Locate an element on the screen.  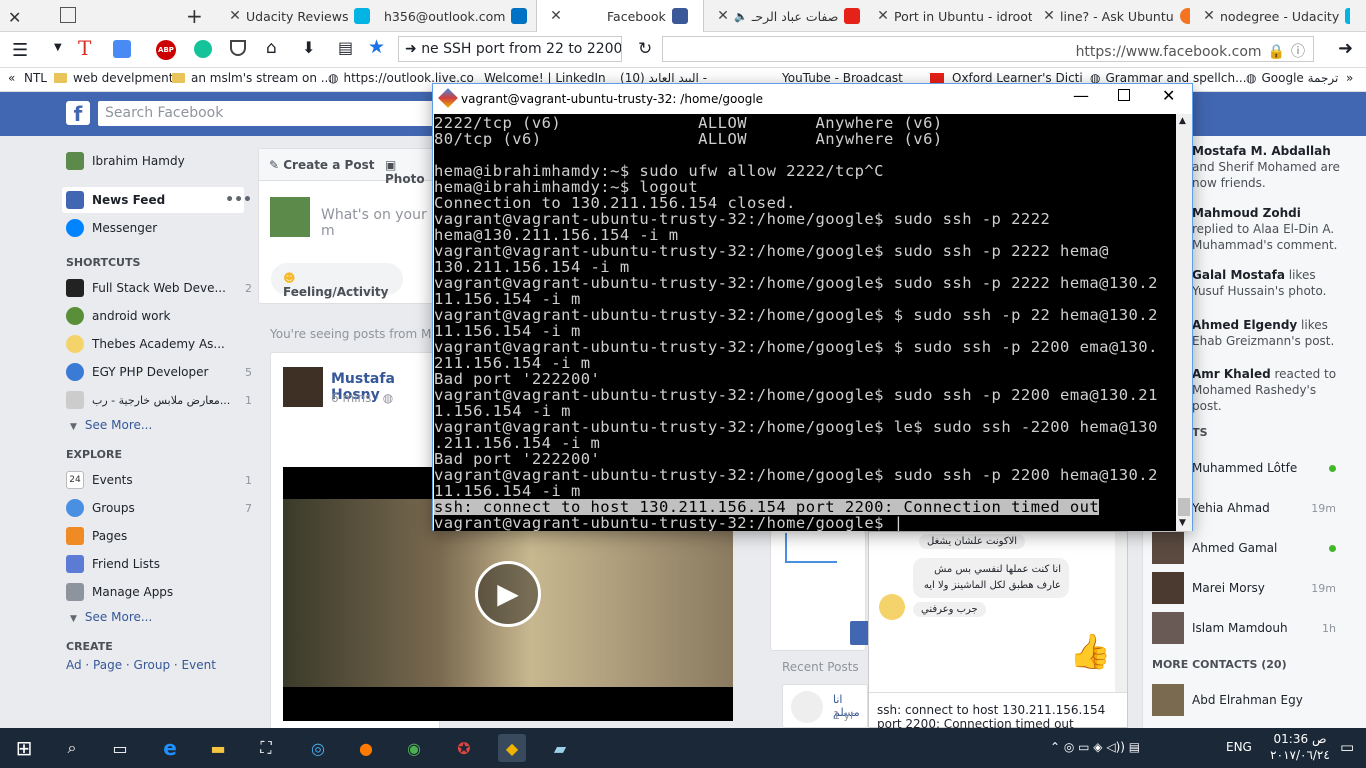
firefox-icon: ● is located at coordinates (366, 748).